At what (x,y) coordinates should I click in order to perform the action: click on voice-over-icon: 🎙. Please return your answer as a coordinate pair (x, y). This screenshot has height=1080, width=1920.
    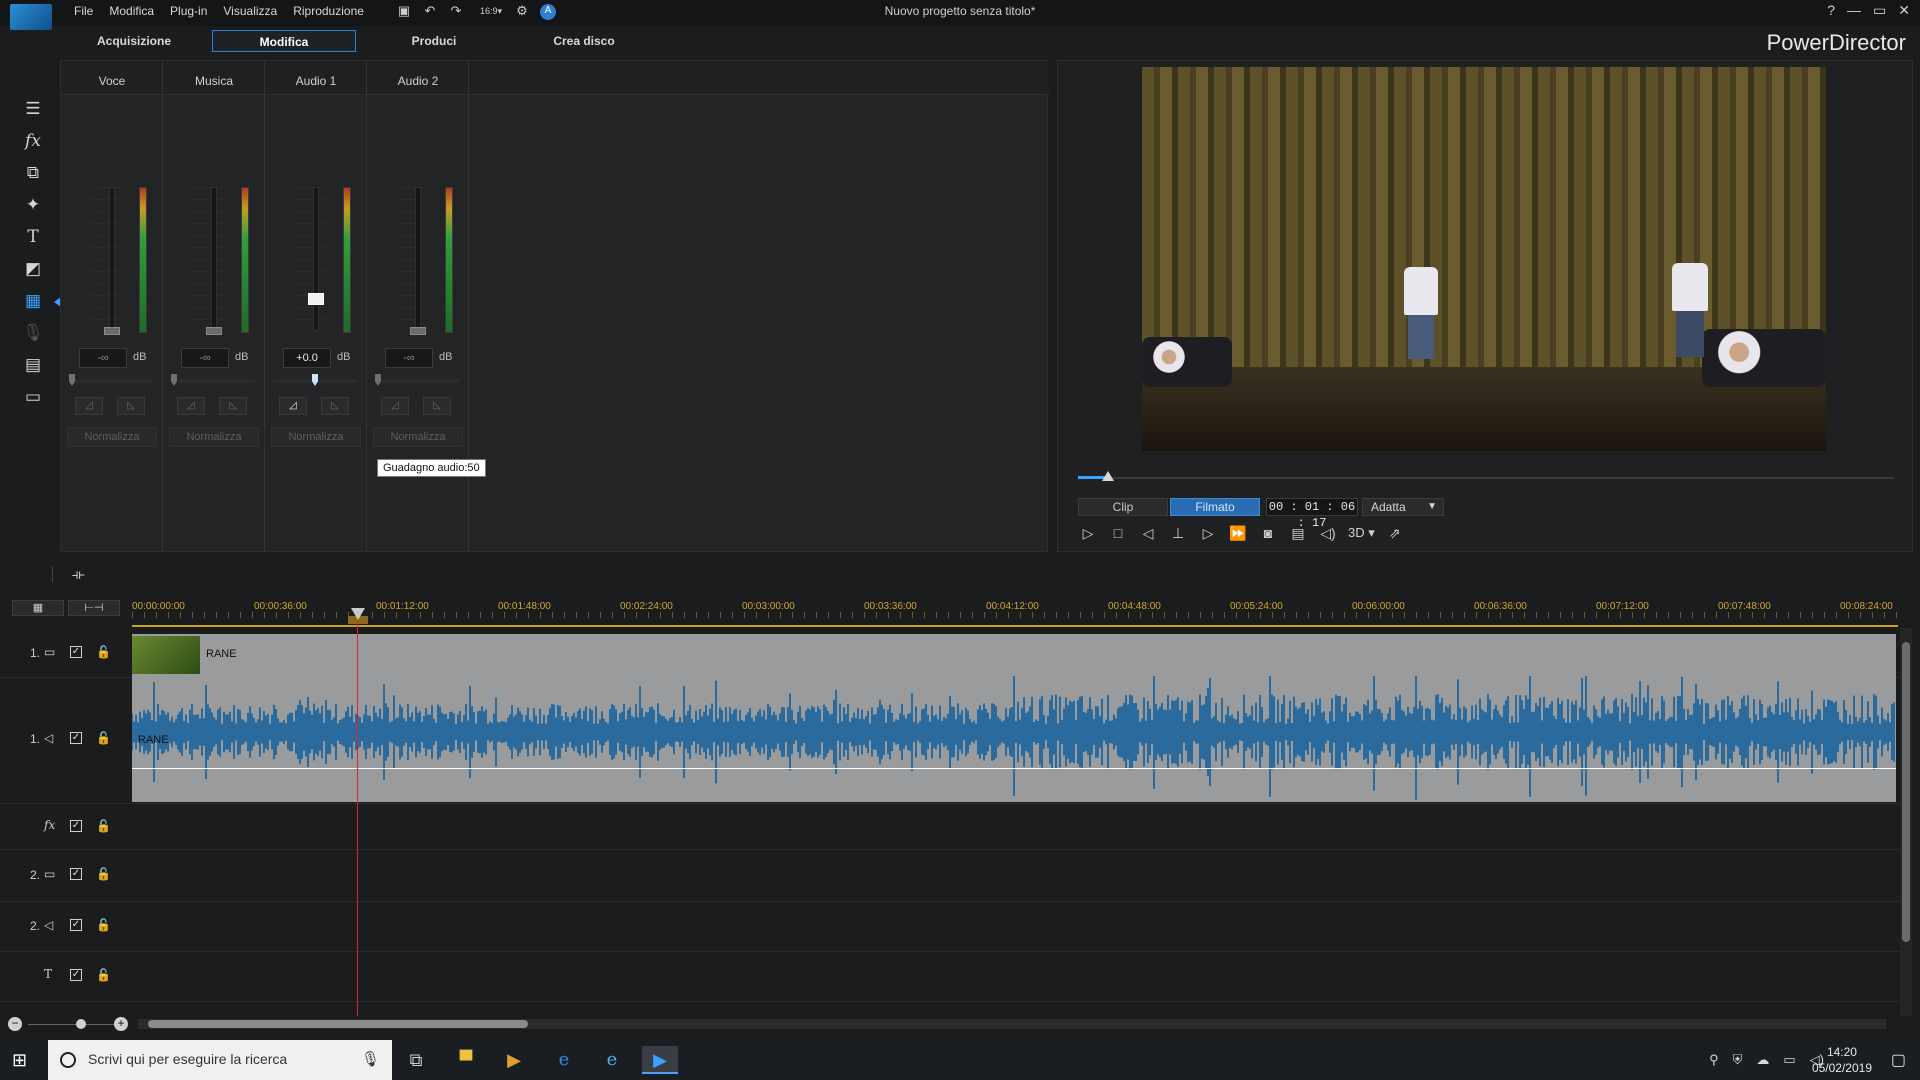
    Looking at the image, I should click on (33, 333).